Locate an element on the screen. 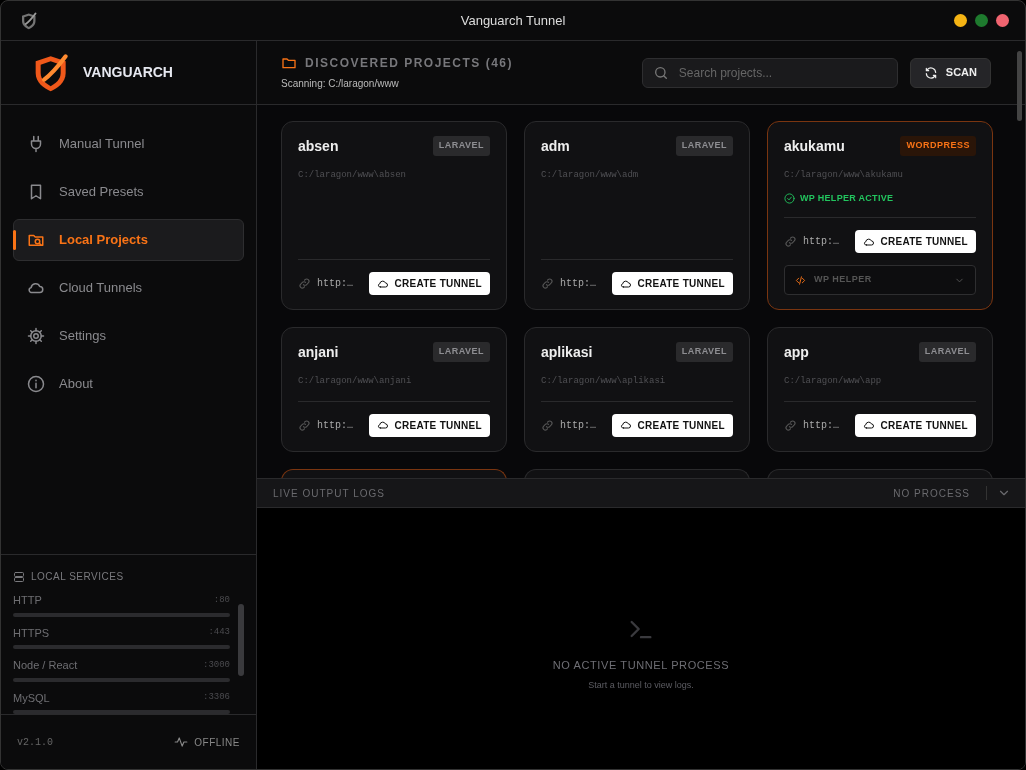 Image resolution: width=1026 pixels, height=770 pixels. server-icon is located at coordinates (19, 576).